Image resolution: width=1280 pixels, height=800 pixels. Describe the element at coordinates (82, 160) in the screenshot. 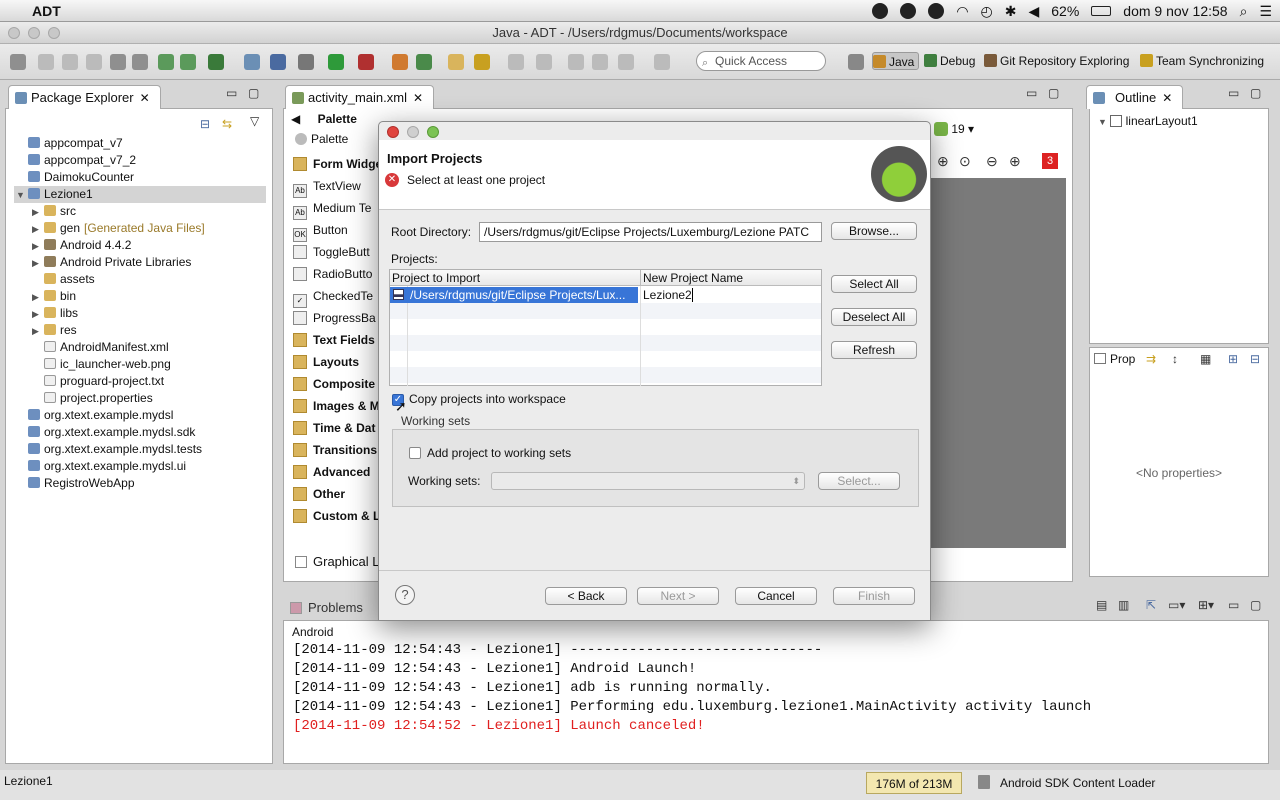

I see `tree-item: appcompat_v7_2` at that location.